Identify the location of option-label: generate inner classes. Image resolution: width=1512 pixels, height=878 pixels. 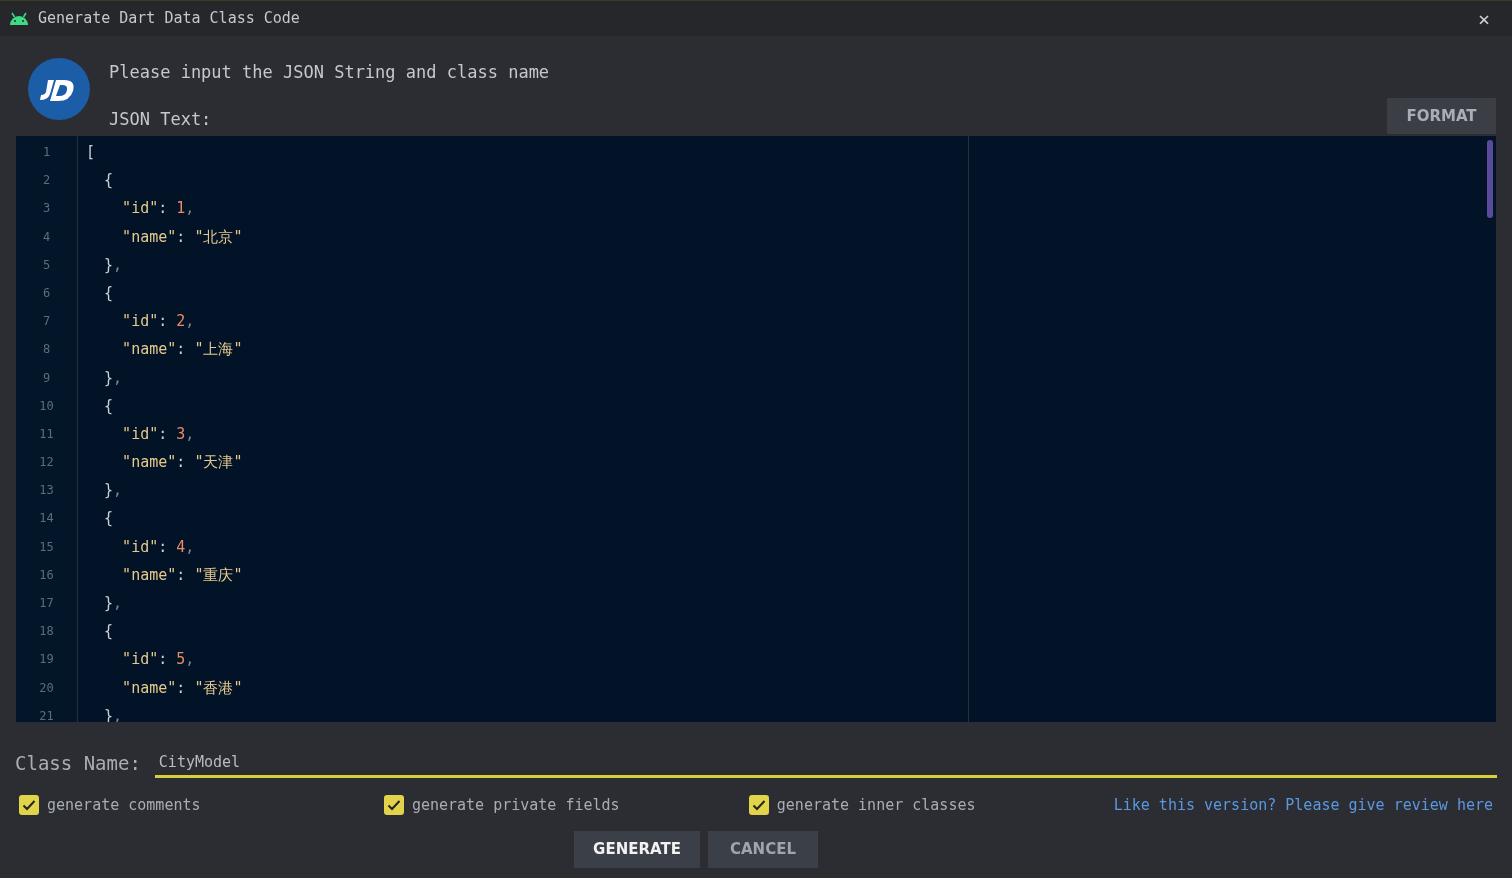
(876, 805).